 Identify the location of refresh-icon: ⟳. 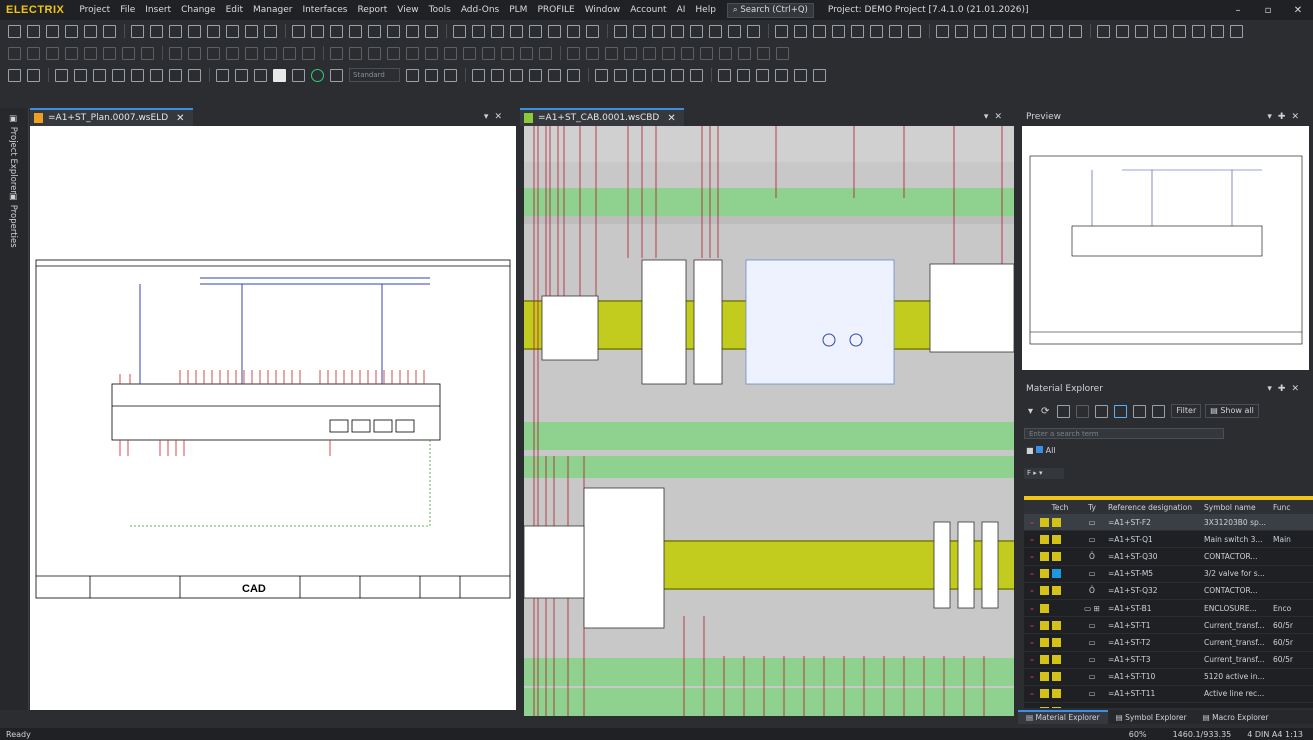
(1045, 411).